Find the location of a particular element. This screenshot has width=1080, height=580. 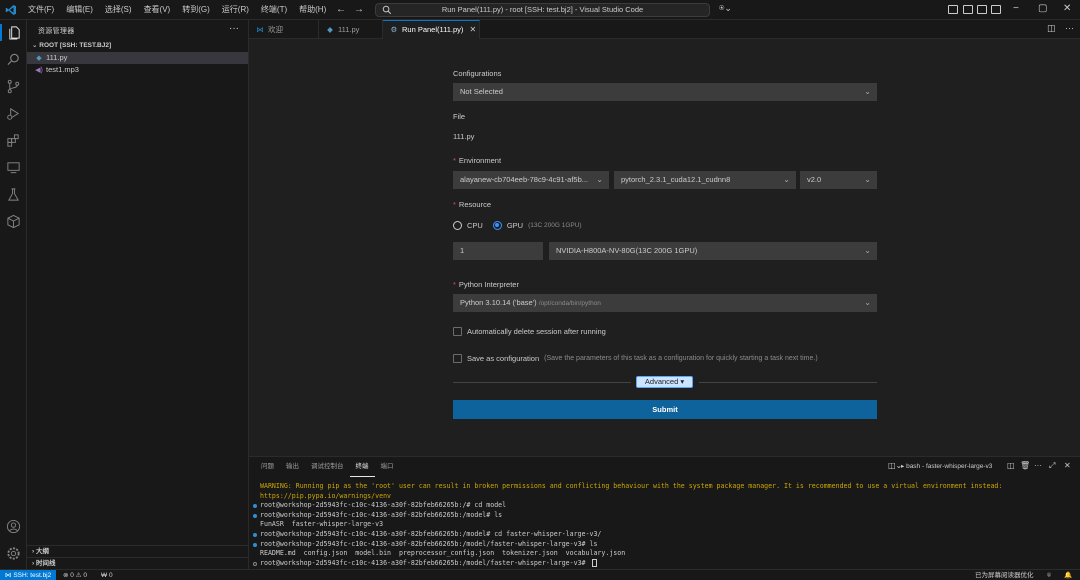

remote-indicator: ⋈ SSH: test.bj2 is located at coordinates (28, 575).